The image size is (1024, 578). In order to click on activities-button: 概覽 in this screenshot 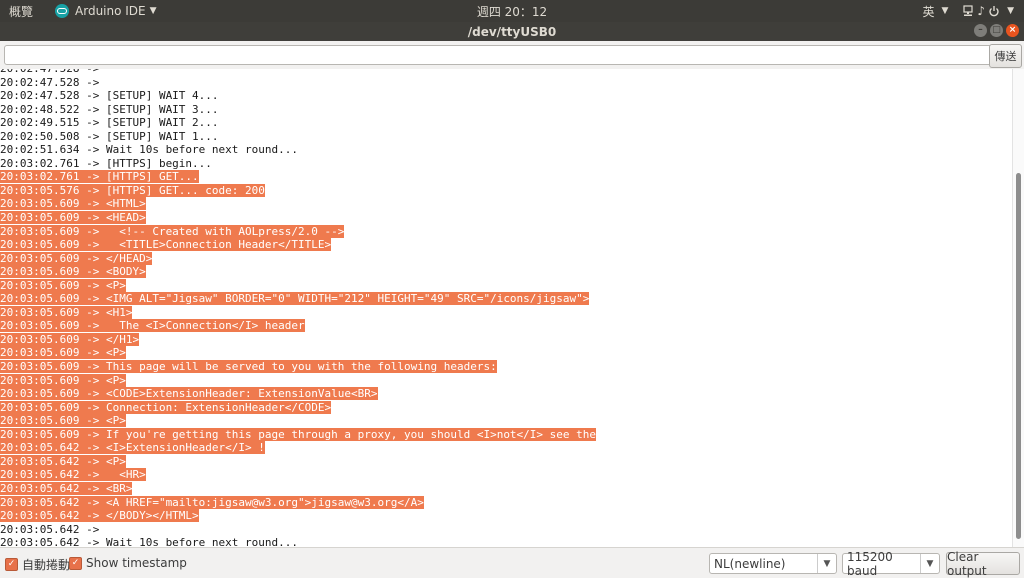, I will do `click(21, 11)`.